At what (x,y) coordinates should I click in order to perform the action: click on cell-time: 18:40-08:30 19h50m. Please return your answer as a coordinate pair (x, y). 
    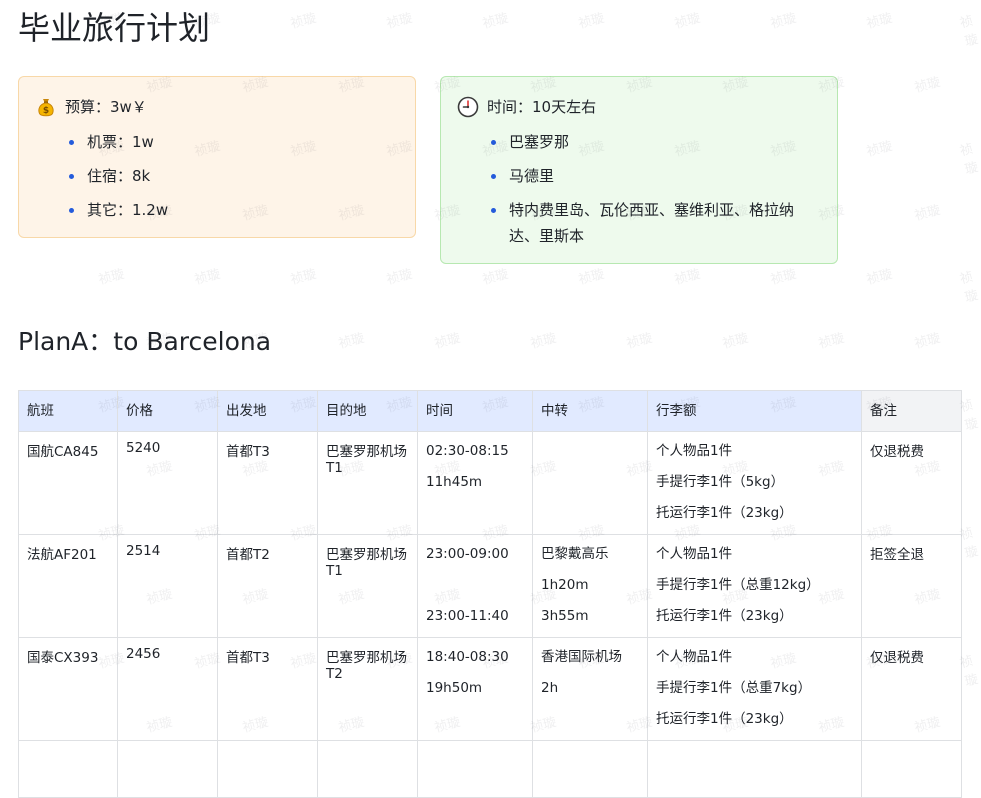
    Looking at the image, I should click on (475, 689).